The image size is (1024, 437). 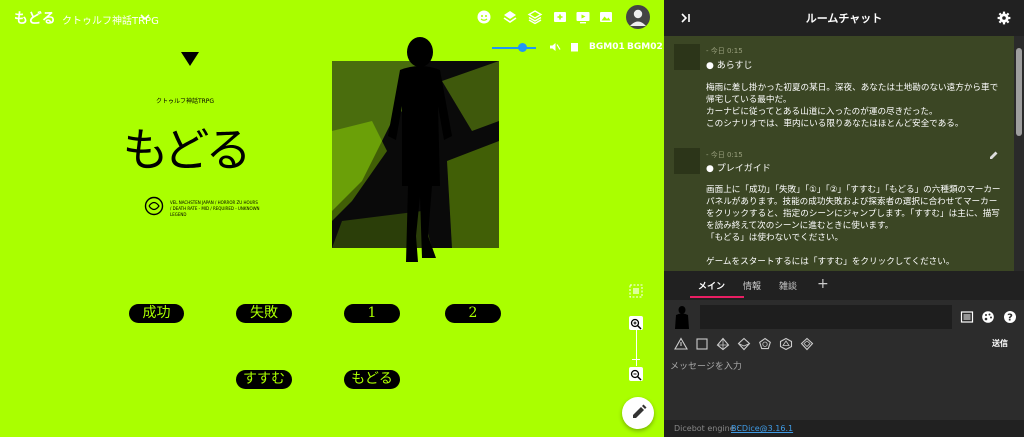 What do you see at coordinates (555, 47) in the screenshot?
I see `mute-icon` at bounding box center [555, 47].